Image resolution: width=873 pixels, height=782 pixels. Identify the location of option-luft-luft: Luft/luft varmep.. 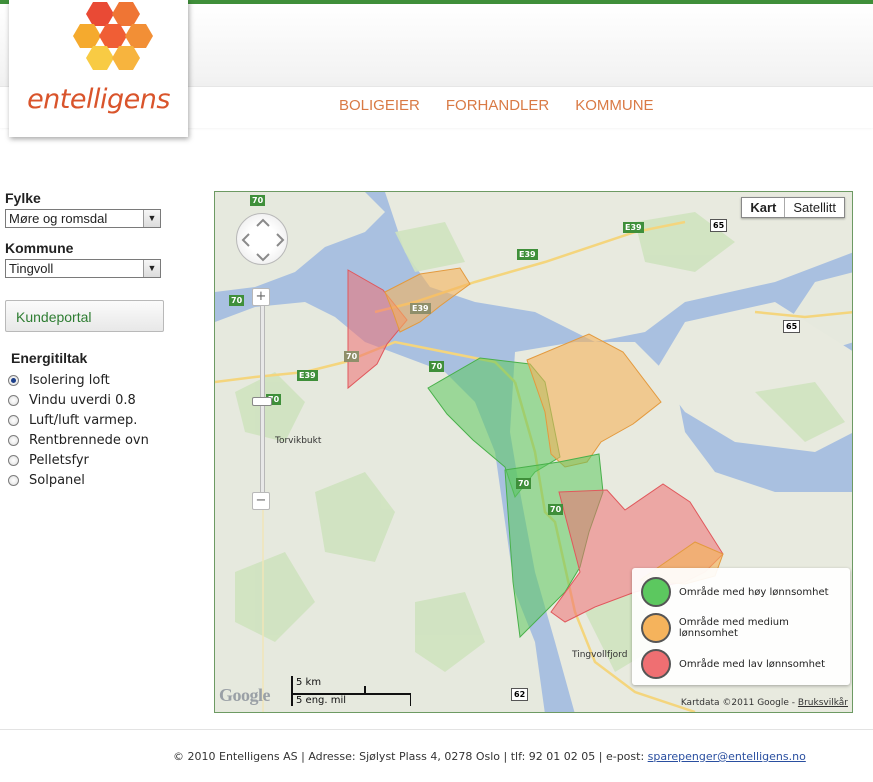
(89, 420).